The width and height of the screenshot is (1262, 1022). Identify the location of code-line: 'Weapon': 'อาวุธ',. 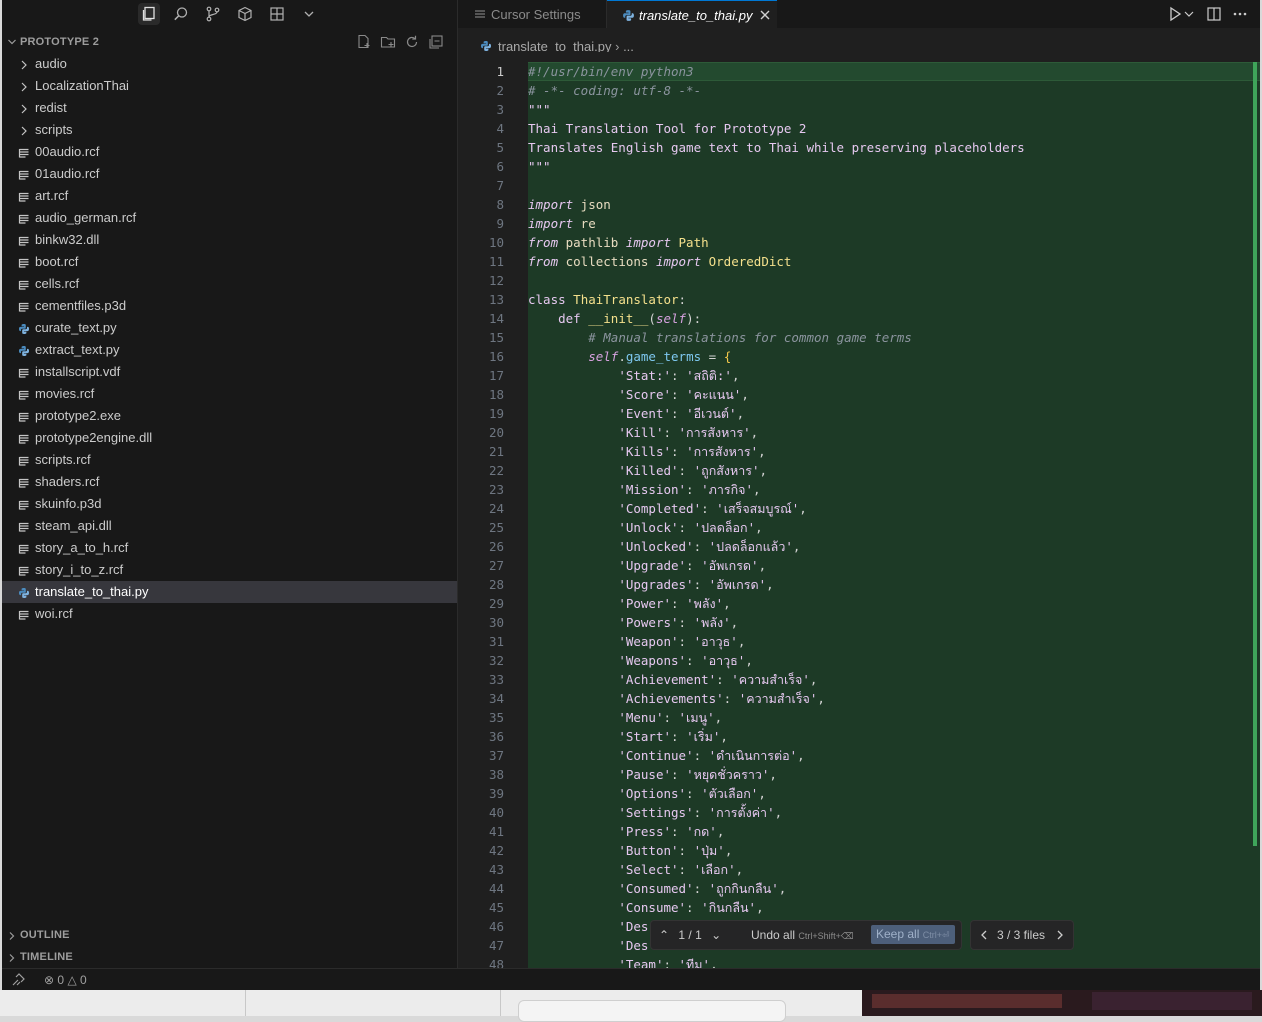
(894, 641).